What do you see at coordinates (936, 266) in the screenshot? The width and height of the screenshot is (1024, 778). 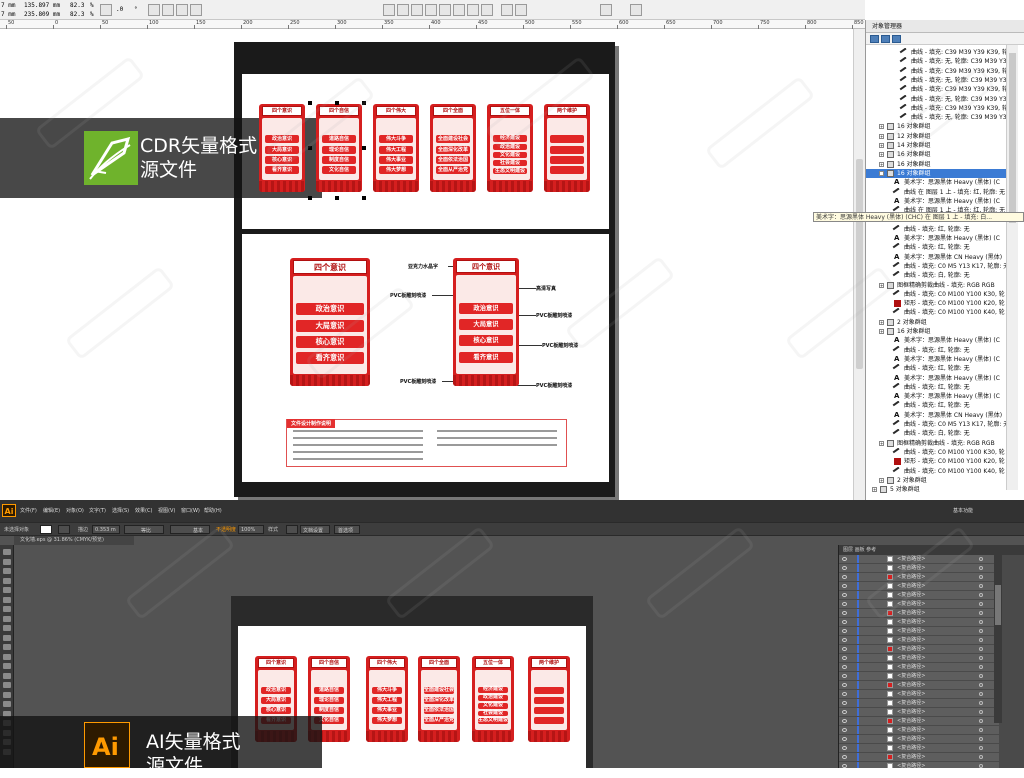 I see `object-tree-row: 曲线 - 填充: C0 M5 Y13 K17, 轮廓: 无` at bounding box center [936, 266].